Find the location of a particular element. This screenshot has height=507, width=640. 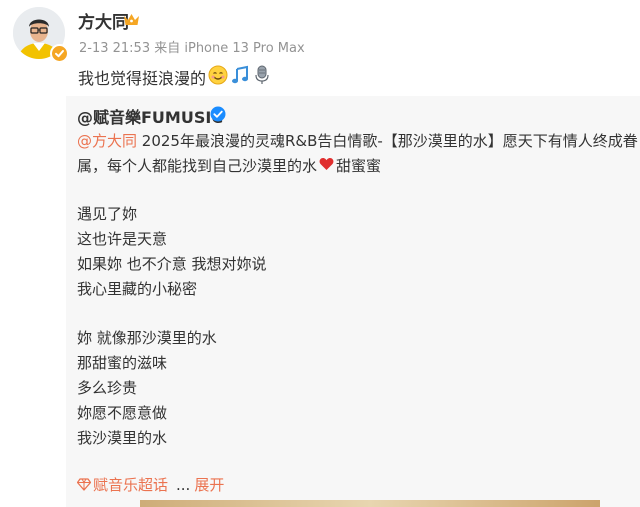

lyric-line: 多么珍贵 is located at coordinates (107, 388).